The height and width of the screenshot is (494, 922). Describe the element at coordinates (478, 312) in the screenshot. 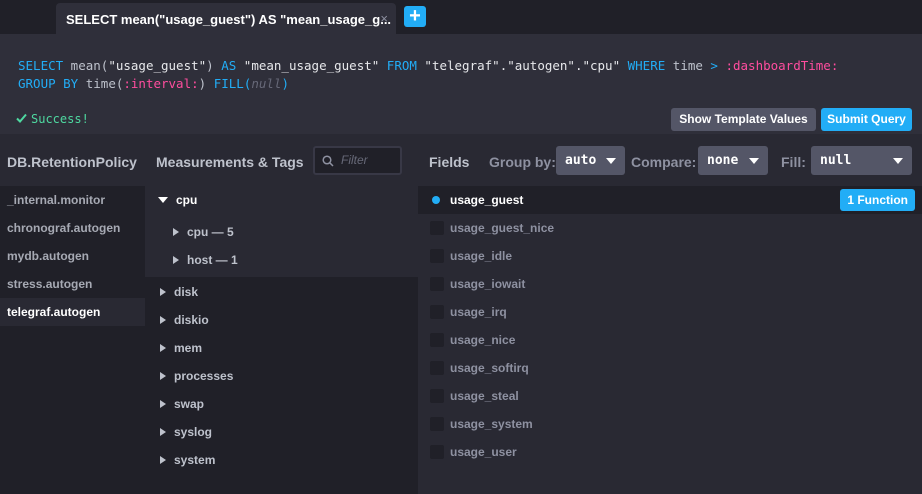

I see `field-label: usage_irq` at that location.